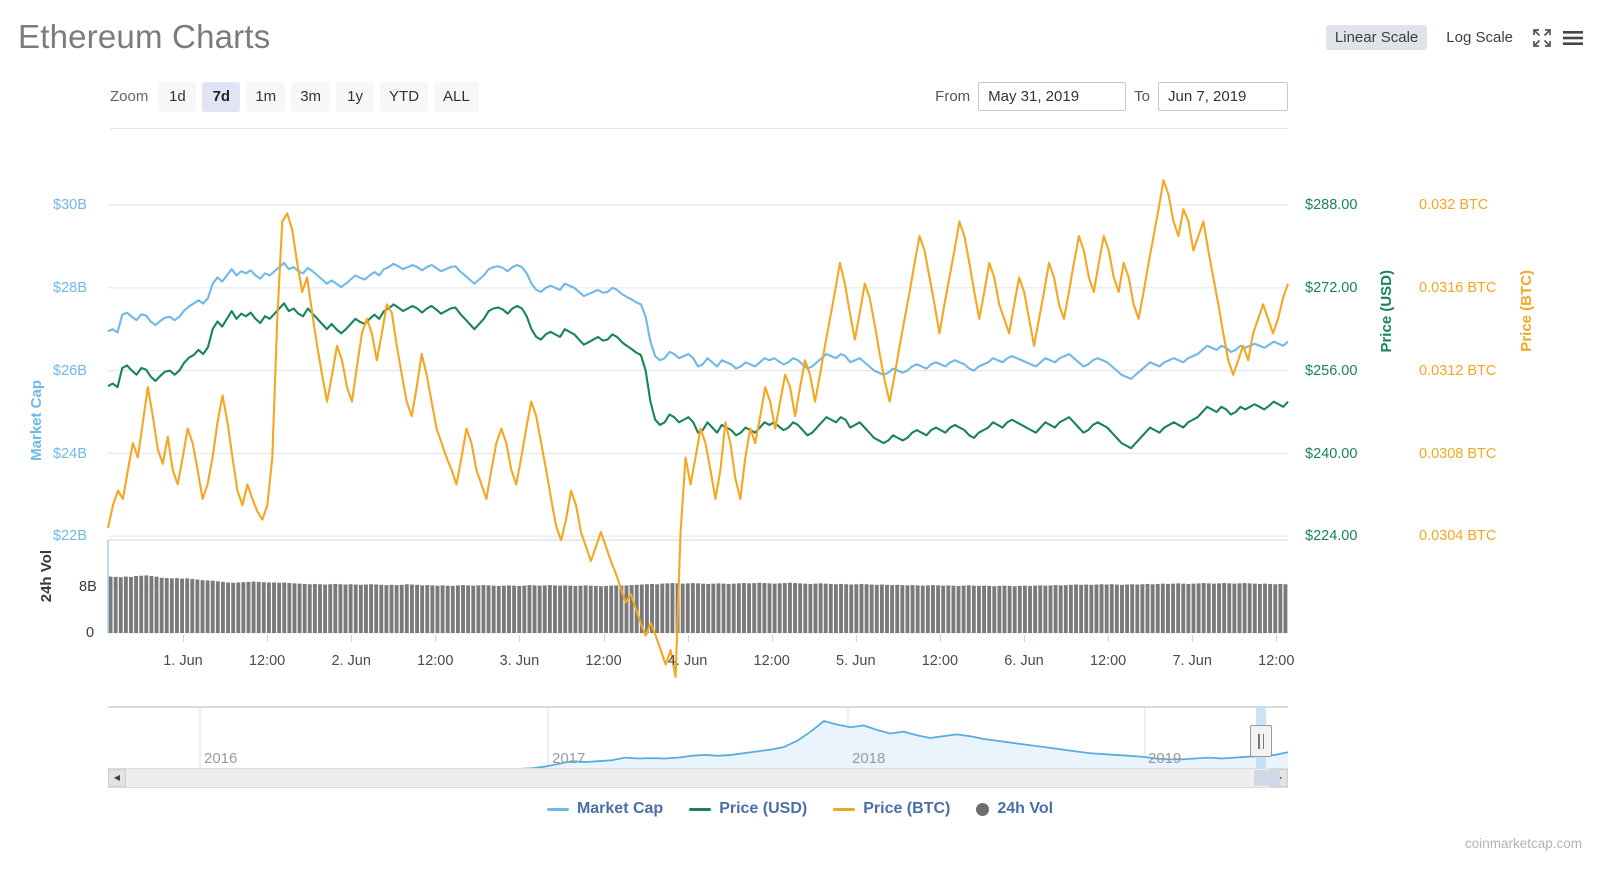  I want to click on zoom-button-group: 1d 7d 1m 3m 1y YTD ALL, so click(318, 97).